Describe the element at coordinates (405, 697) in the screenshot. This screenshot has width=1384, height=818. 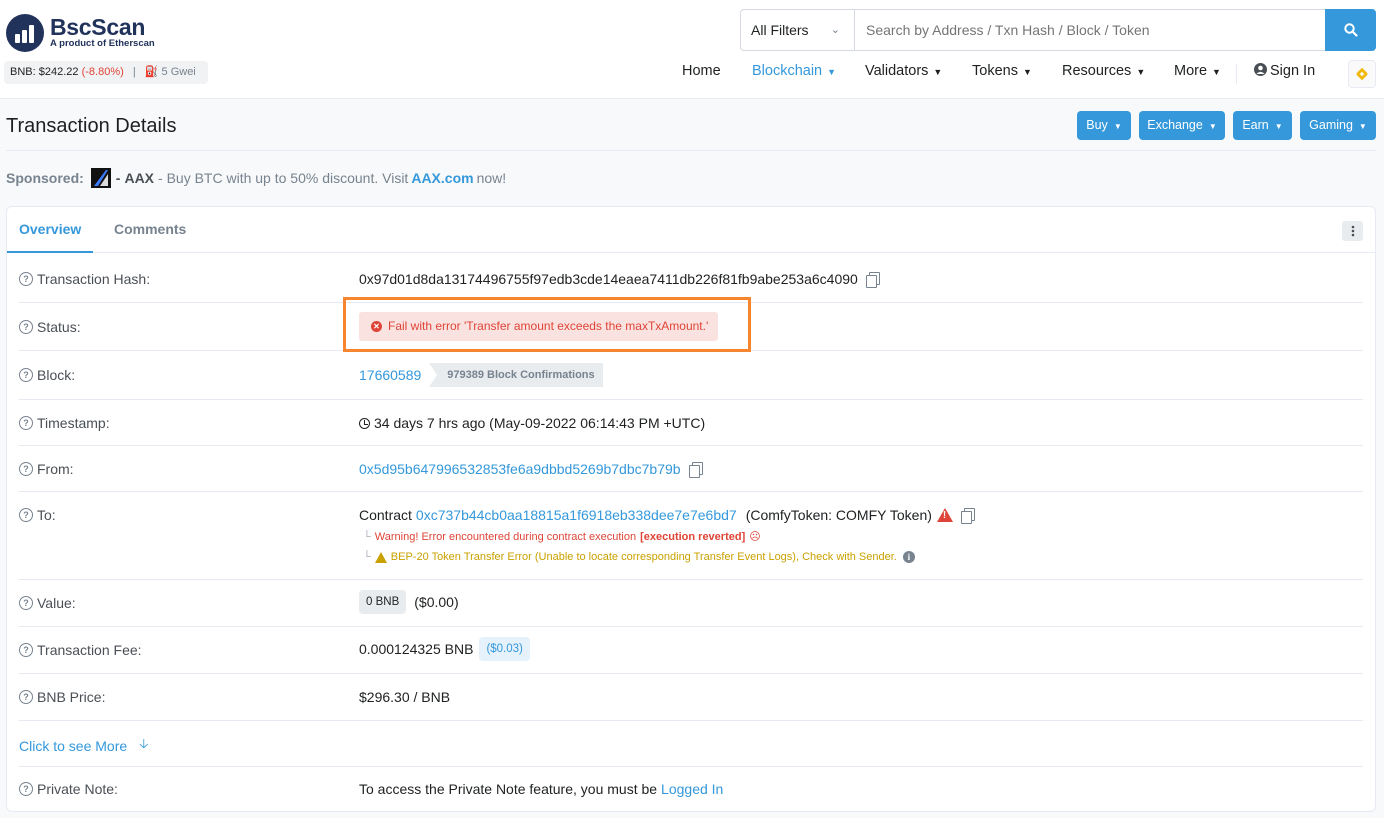
I see `bnb-price-value: $296.30 / BNB` at that location.